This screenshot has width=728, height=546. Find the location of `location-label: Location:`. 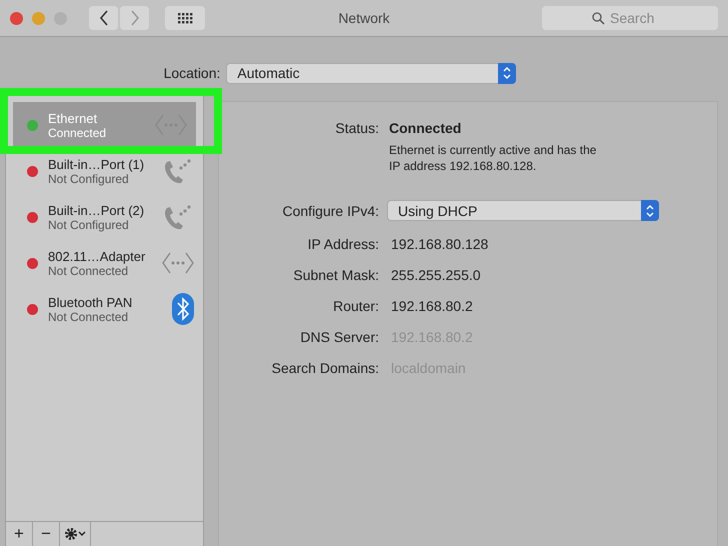

location-label: Location: is located at coordinates (192, 73).